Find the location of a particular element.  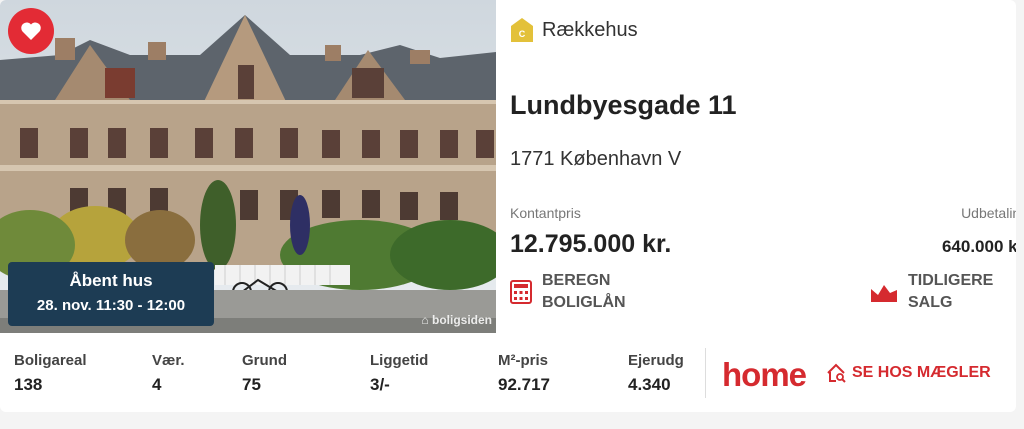

watermark-text: boligsiden is located at coordinates (462, 320).